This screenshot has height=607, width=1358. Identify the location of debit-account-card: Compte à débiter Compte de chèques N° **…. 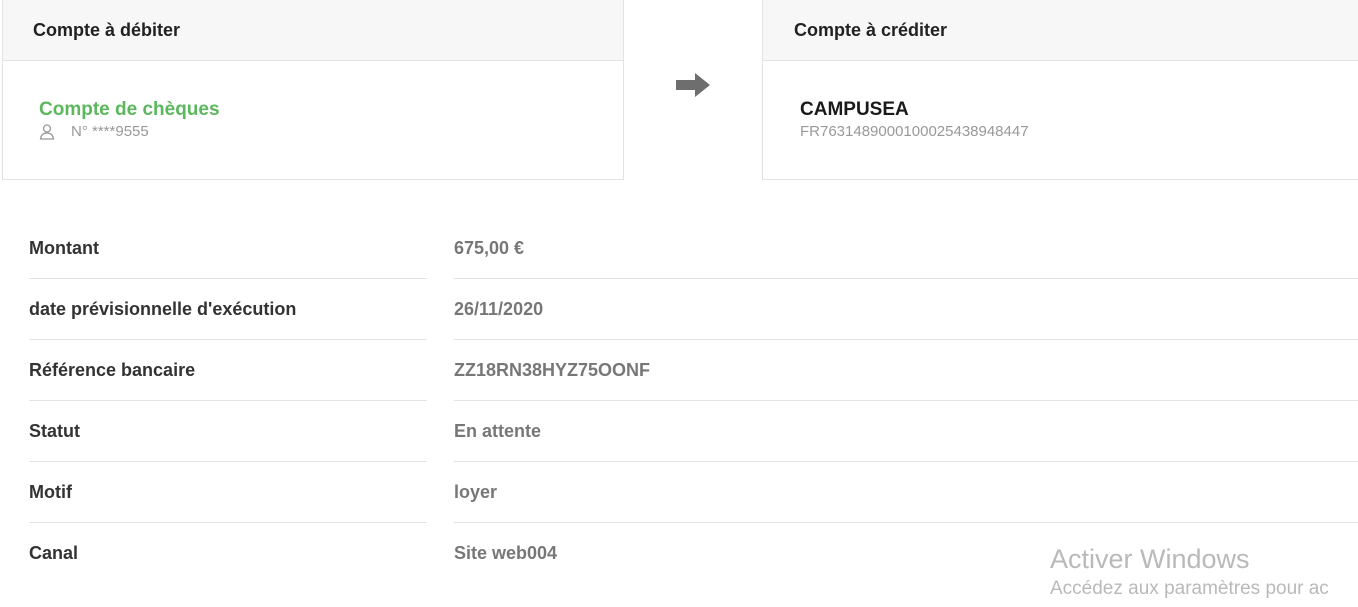
(313, 90).